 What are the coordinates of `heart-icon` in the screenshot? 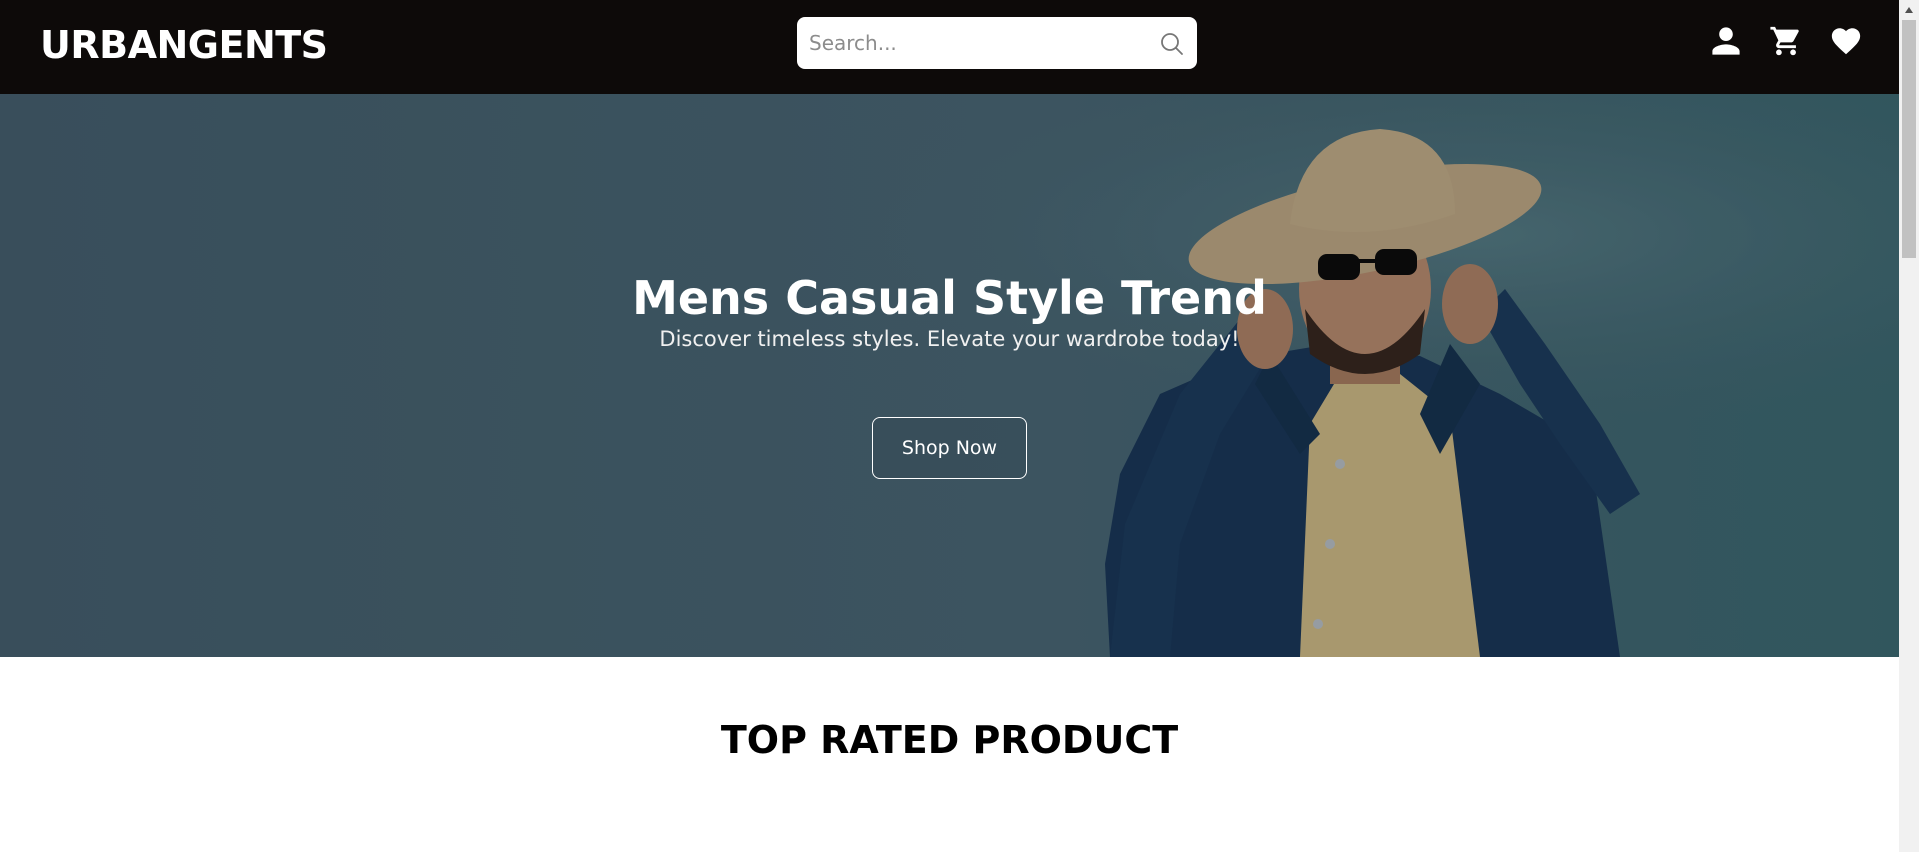 It's located at (1846, 41).